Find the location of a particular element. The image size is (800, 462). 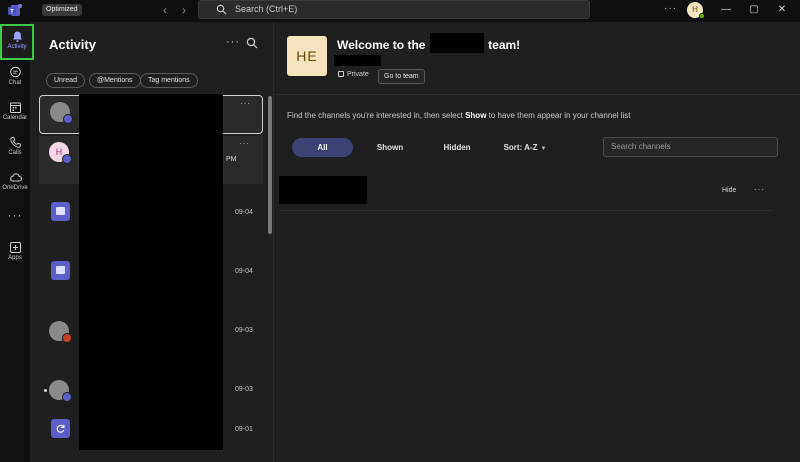

go-to-team-button: Go to team is located at coordinates (401, 76).